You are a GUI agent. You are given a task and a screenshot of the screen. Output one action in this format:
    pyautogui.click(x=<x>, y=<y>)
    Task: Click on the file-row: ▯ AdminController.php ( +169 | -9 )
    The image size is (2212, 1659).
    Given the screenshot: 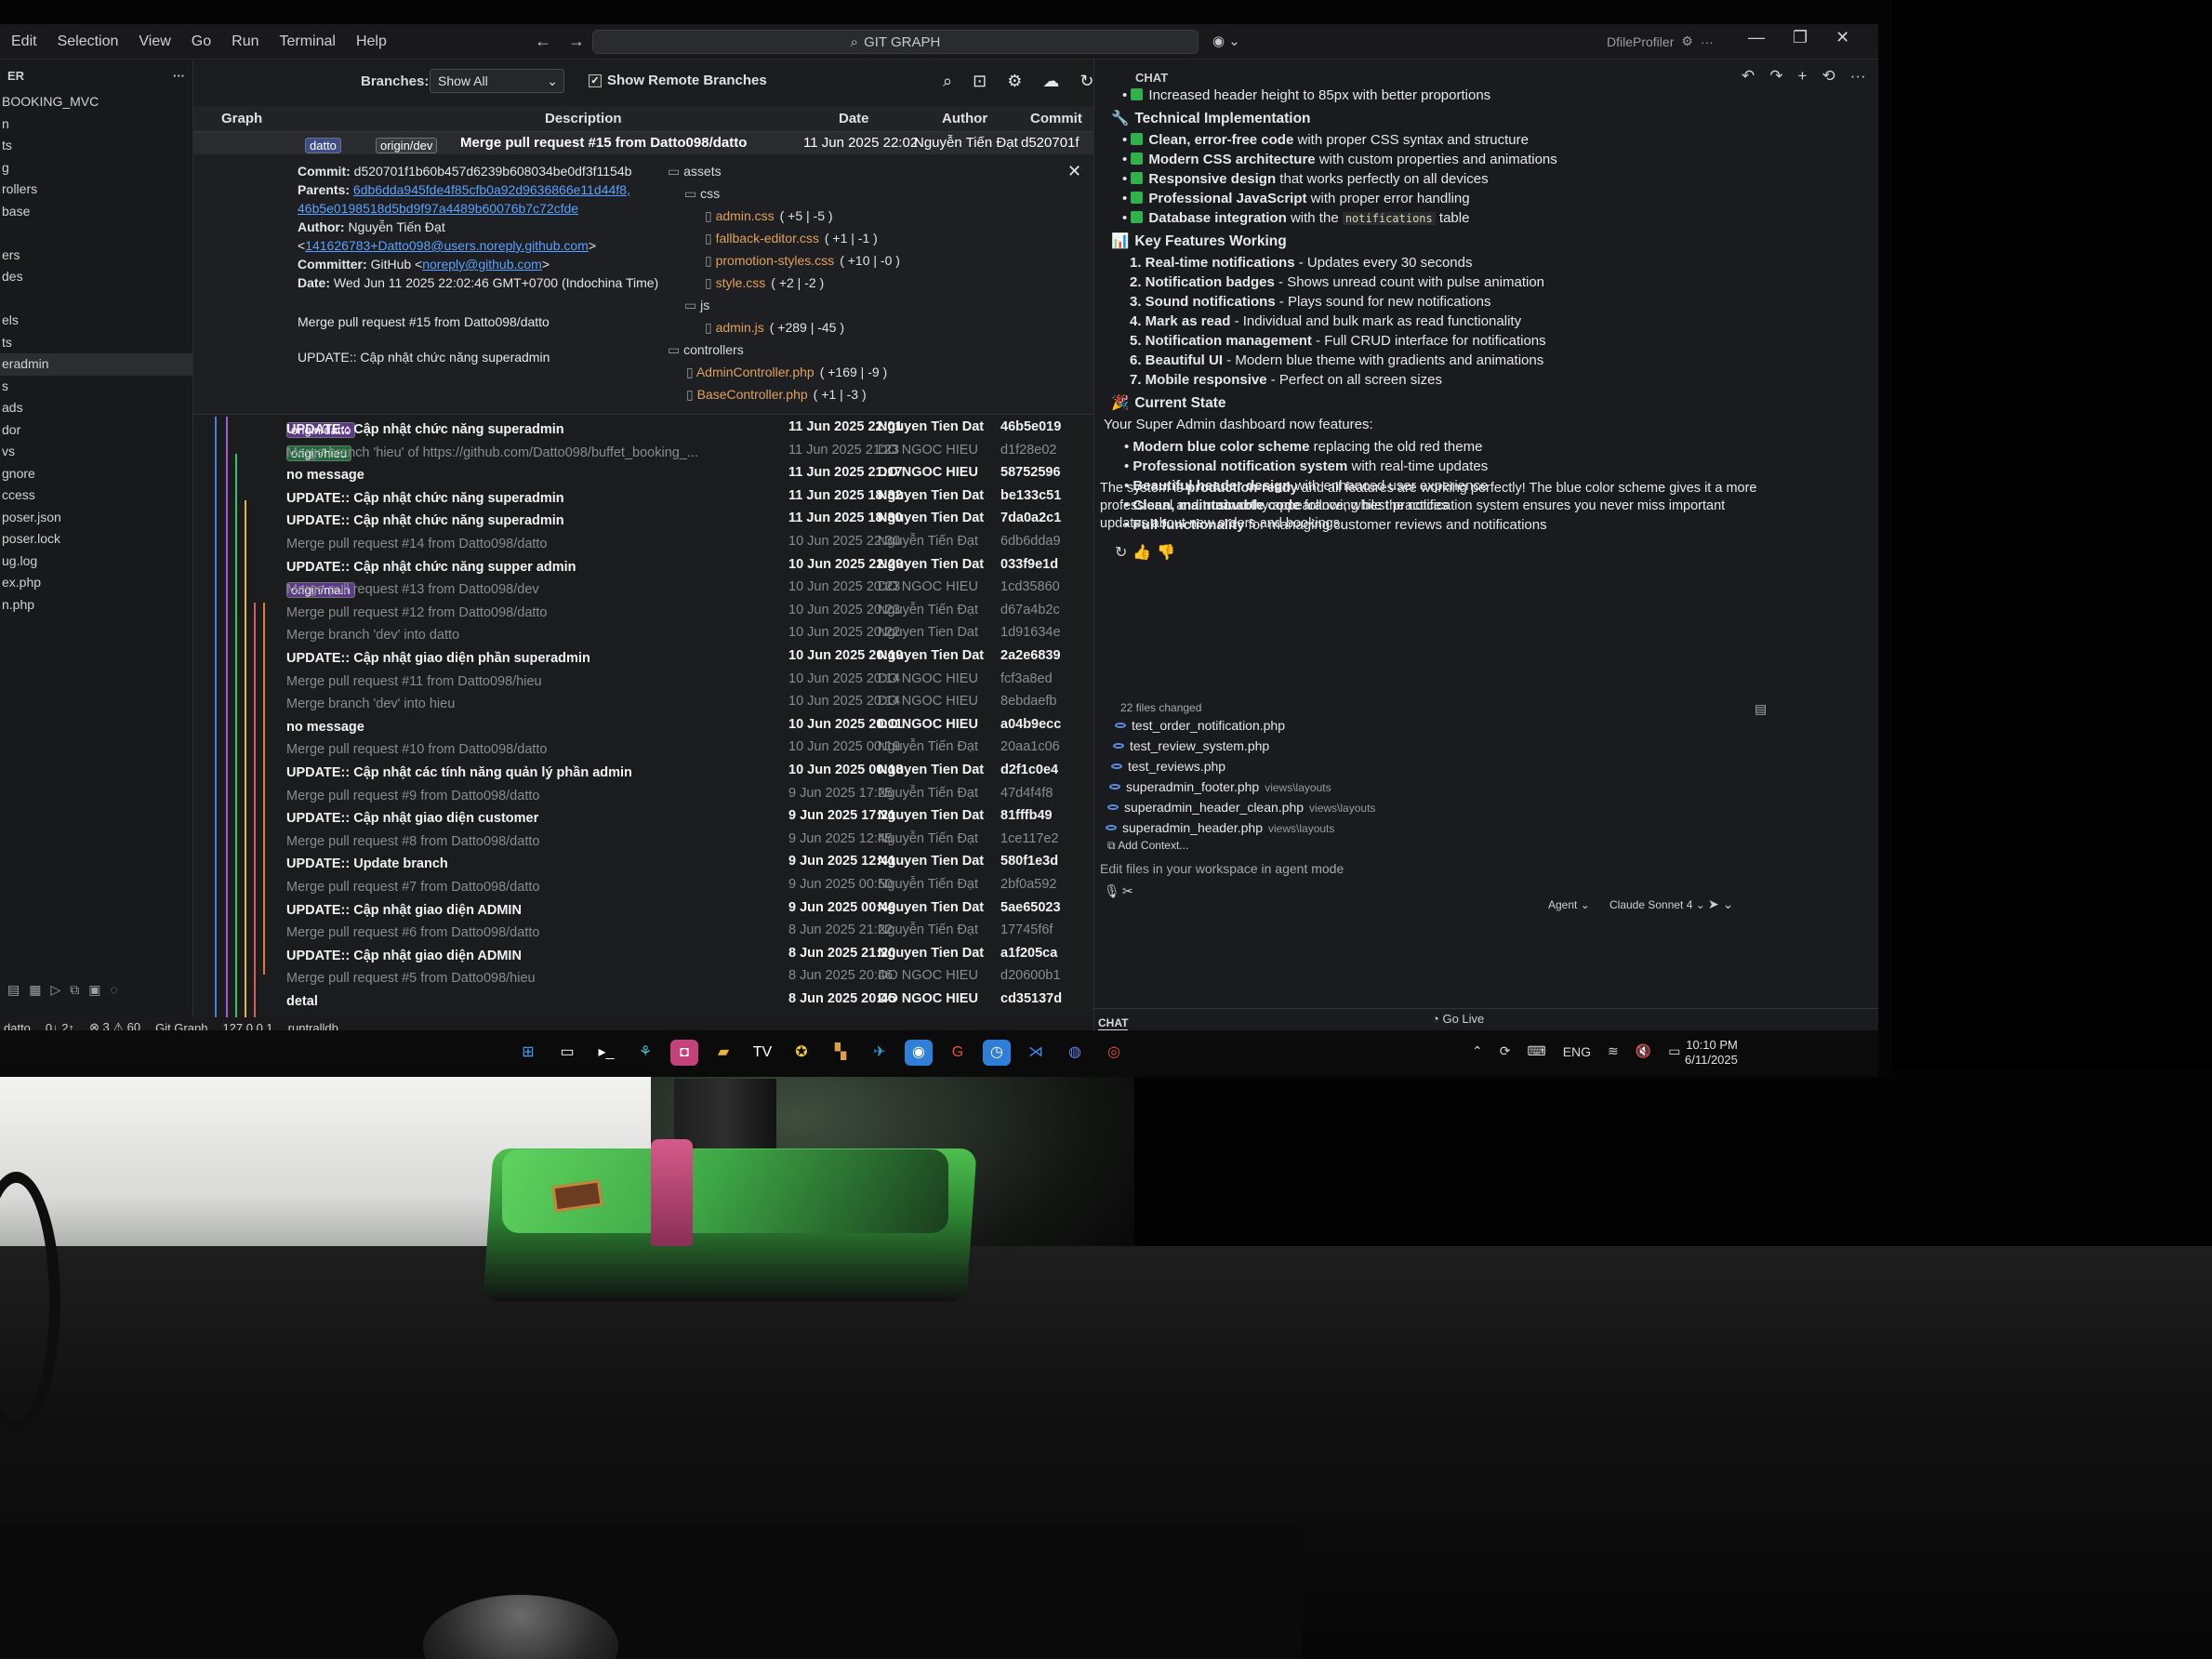 What is the action you would take?
    pyautogui.click(x=872, y=372)
    